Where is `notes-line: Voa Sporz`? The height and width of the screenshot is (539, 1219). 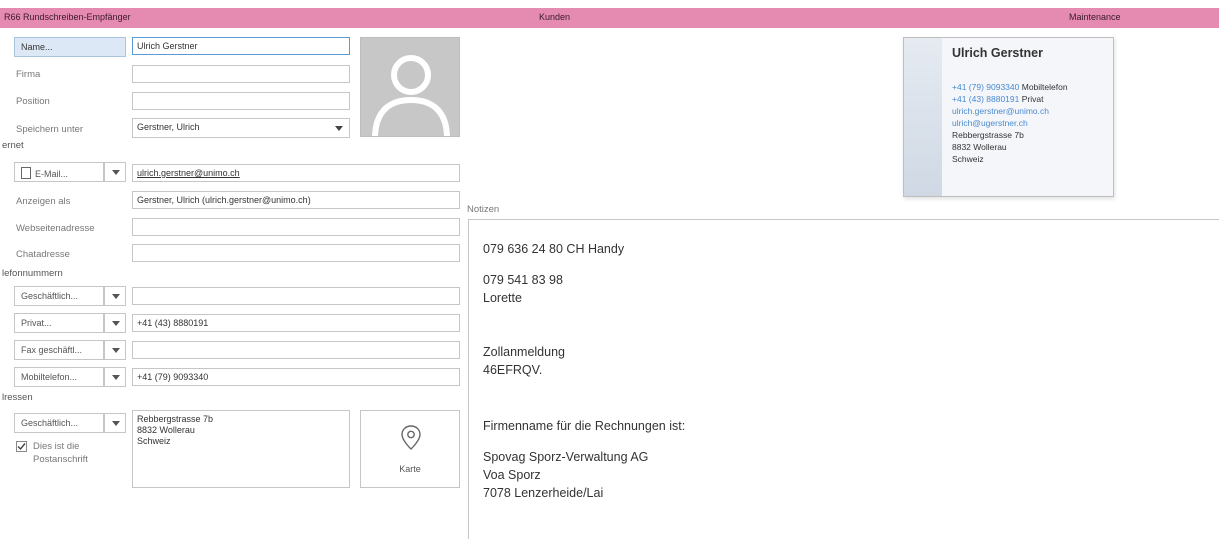 notes-line: Voa Sporz is located at coordinates (512, 475).